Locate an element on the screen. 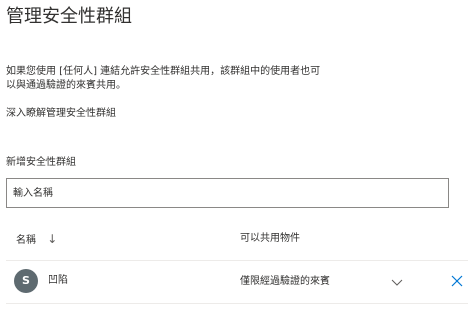 The image size is (474, 311). learn-more-link: 深入瞭解管理安全性群組 is located at coordinates (61, 114).